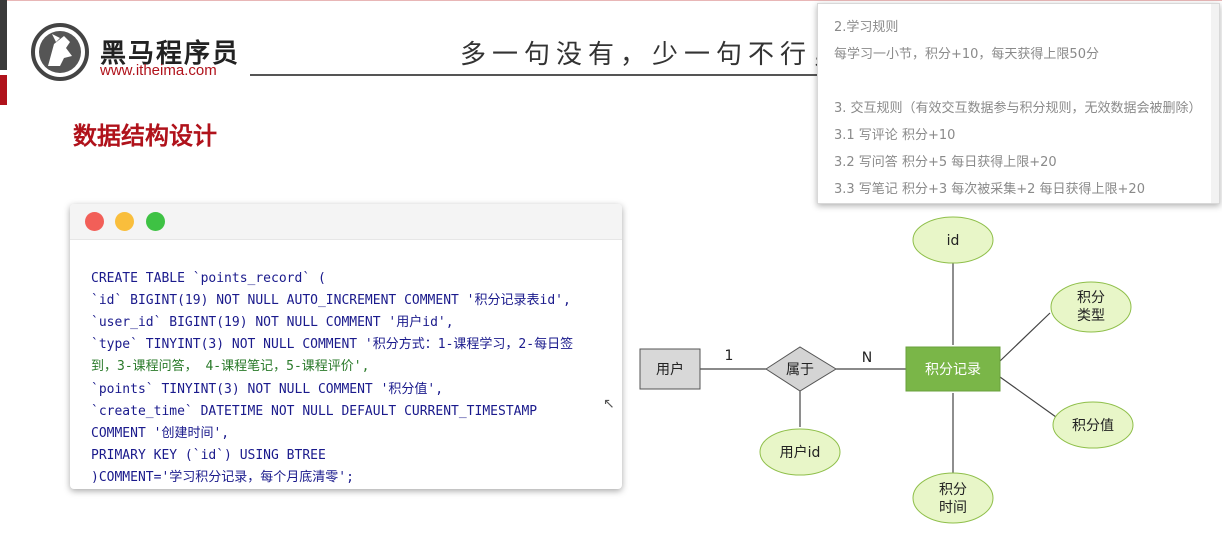 The image size is (1222, 541). What do you see at coordinates (1091, 316) in the screenshot?
I see `attr-type-label-2: 类型` at bounding box center [1091, 316].